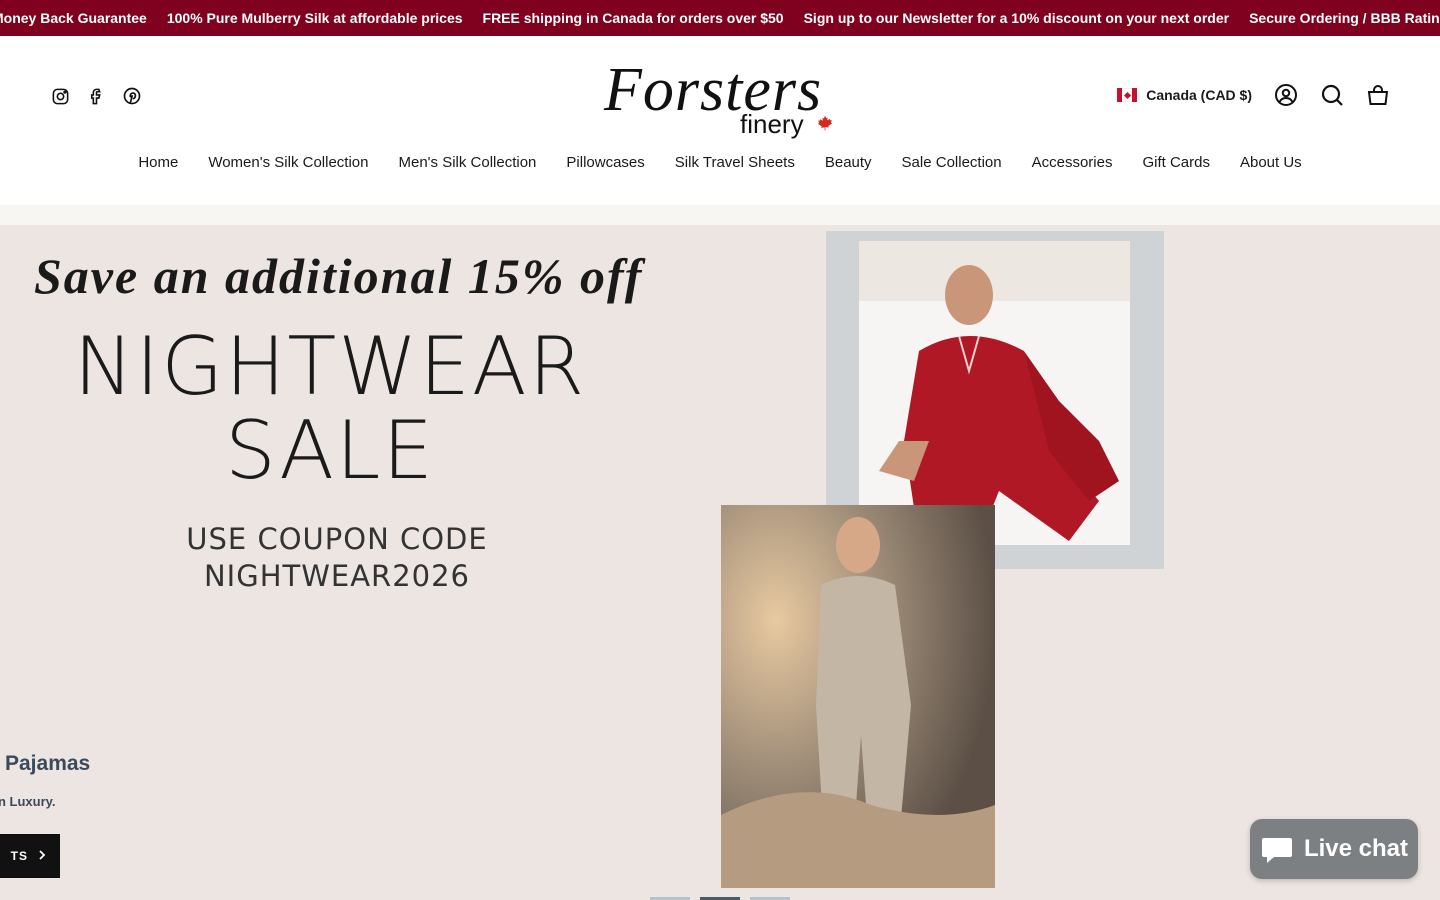  I want to click on promo-headline: Save an additional 15% off, so click(339, 276).